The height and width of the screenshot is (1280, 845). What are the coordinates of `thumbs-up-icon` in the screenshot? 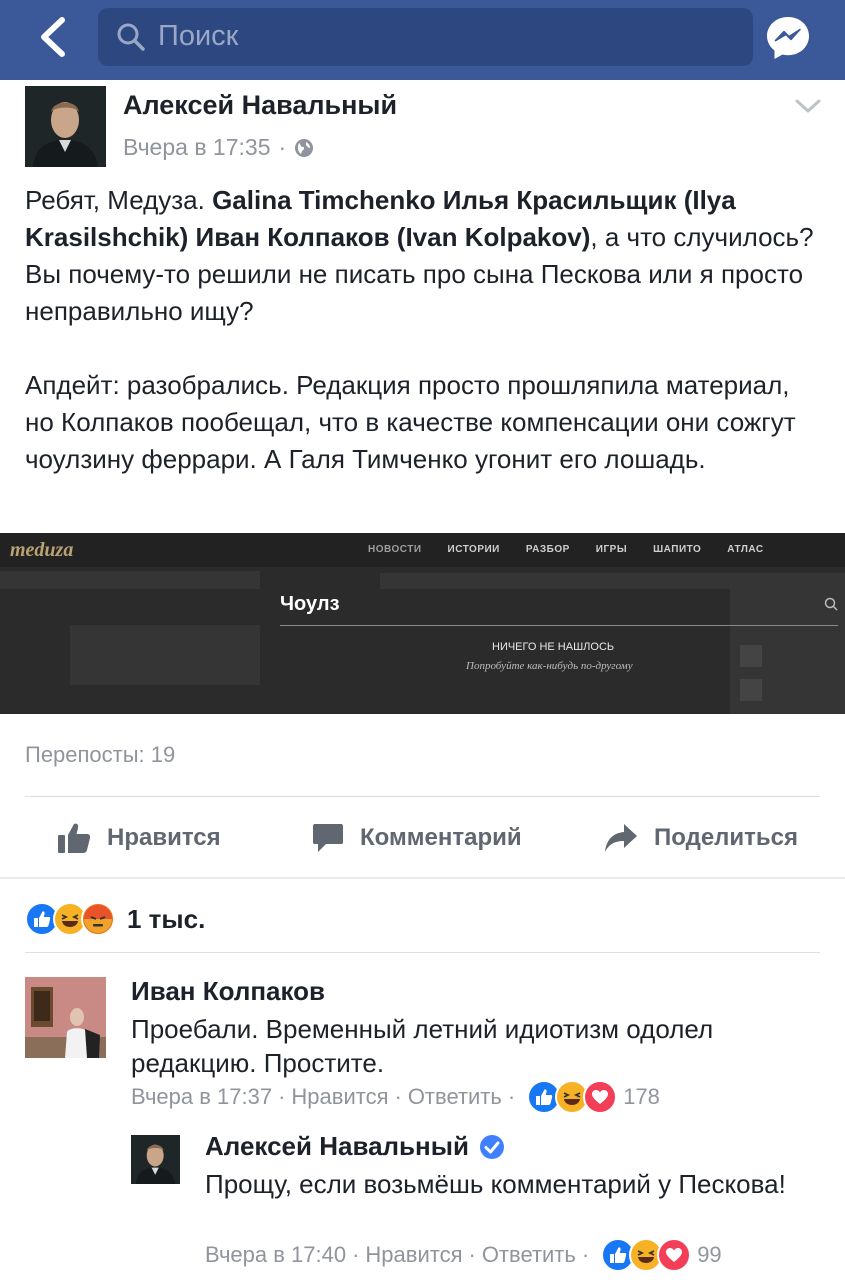 It's located at (74, 838).